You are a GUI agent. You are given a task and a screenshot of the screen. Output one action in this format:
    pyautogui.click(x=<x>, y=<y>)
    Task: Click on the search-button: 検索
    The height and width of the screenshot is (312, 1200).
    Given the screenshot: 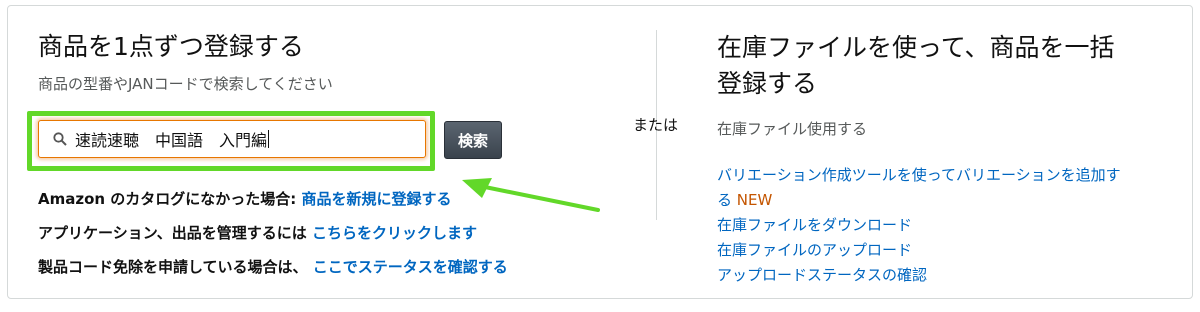 What is the action you would take?
    pyautogui.click(x=473, y=140)
    